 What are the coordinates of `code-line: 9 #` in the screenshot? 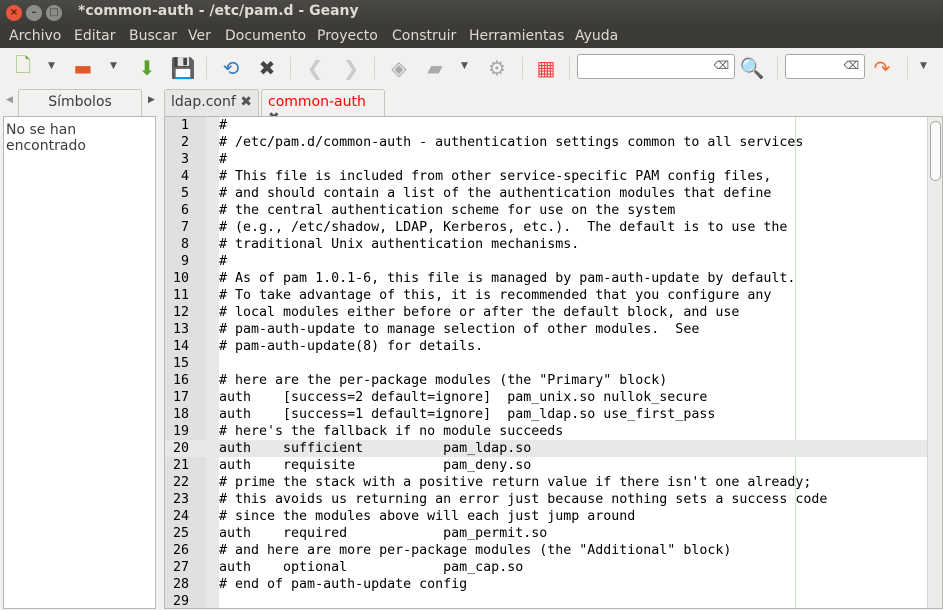 It's located at (546, 261).